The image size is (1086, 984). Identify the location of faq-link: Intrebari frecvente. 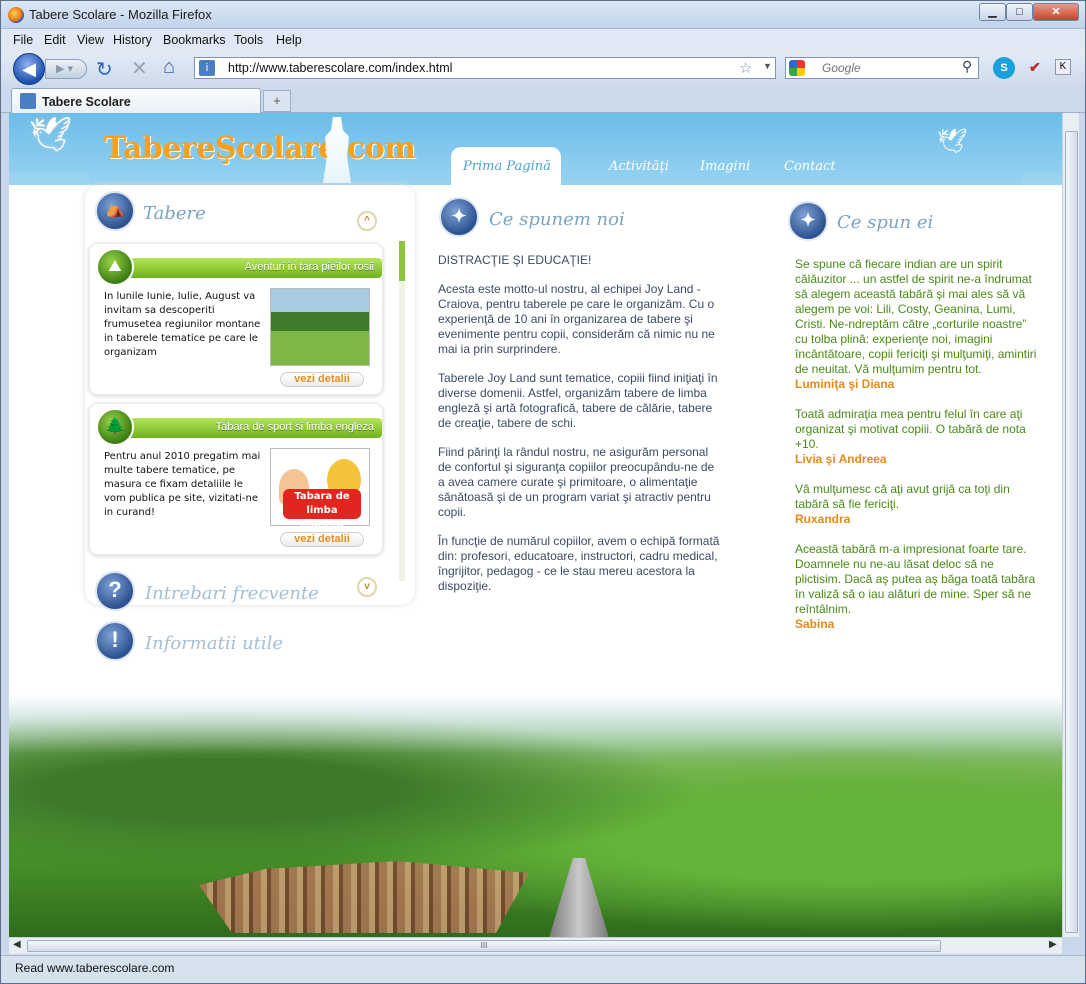
(232, 593).